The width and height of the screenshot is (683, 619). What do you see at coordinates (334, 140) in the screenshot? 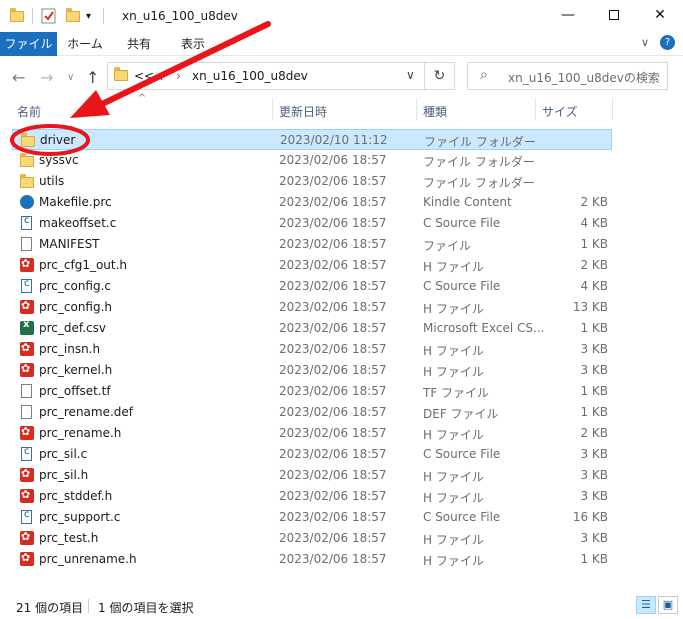
I see `file-date: 2023/02/10 11:12` at bounding box center [334, 140].